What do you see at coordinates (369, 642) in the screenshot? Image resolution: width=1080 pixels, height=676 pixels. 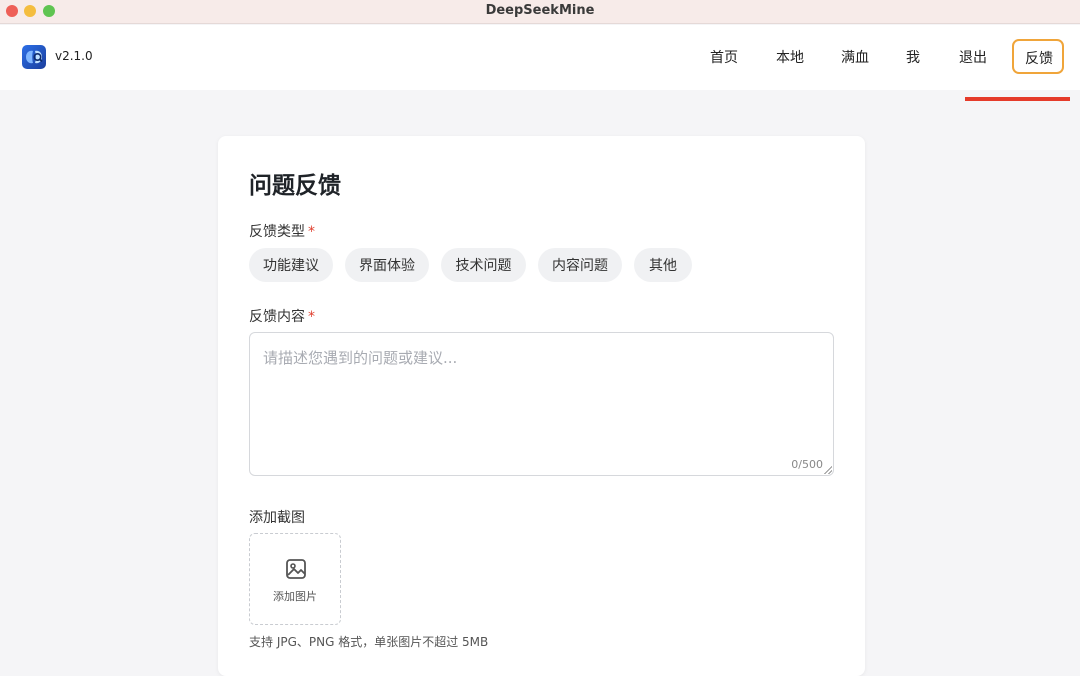 I see `upload-hint: 支持 JPG、PNG 格式，单张图片不超过 5MB` at bounding box center [369, 642].